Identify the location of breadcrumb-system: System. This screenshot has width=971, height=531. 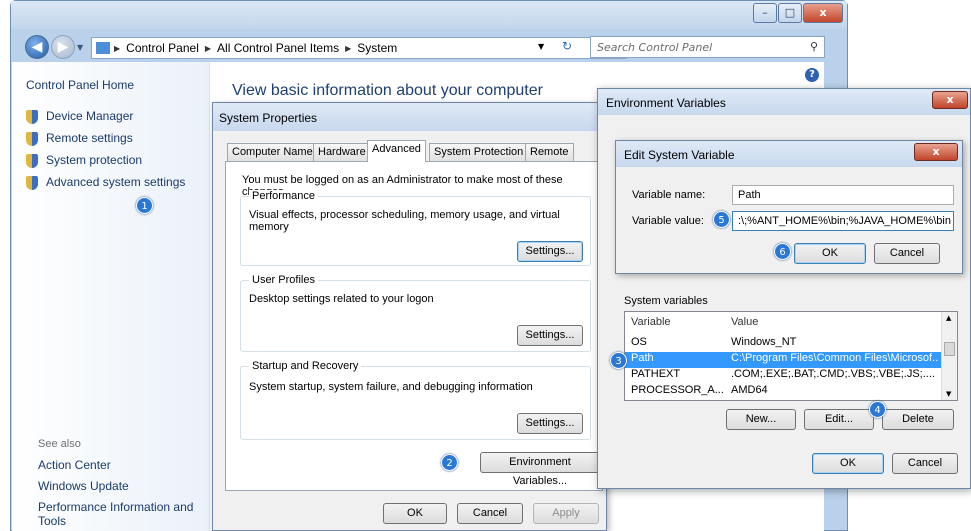
(377, 48).